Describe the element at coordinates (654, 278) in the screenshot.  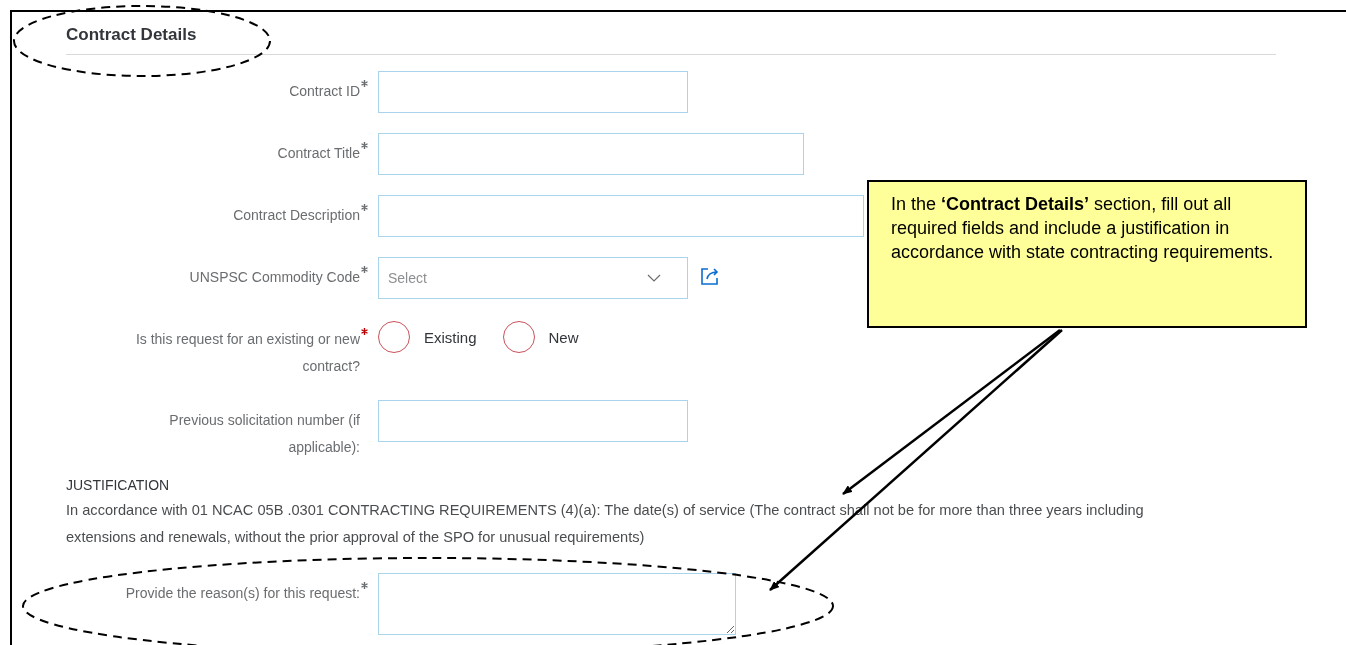
I see `caret-icon` at that location.